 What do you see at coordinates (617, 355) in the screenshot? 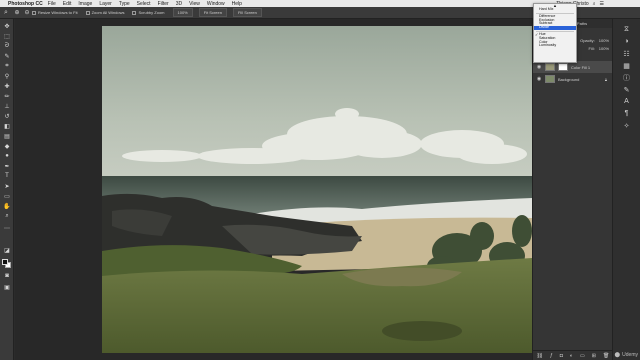
I see `udemy-logo-icon: ⬤` at bounding box center [617, 355].